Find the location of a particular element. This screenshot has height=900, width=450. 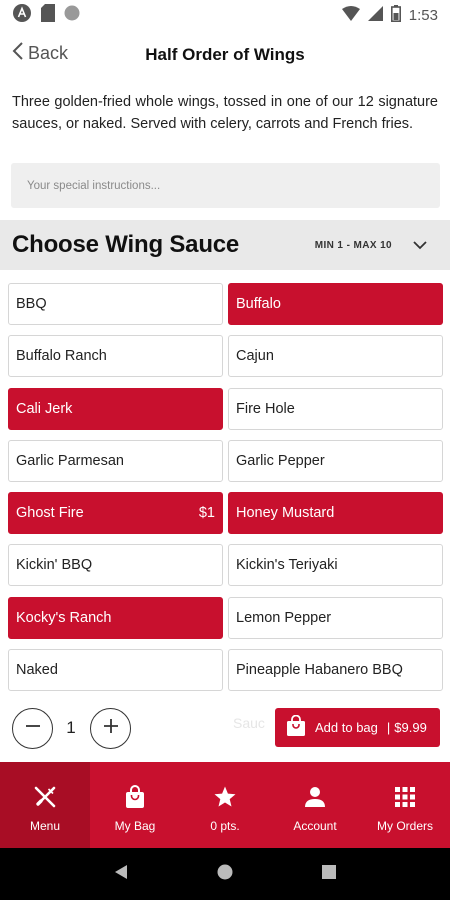

wifi-icon is located at coordinates (350, 15).